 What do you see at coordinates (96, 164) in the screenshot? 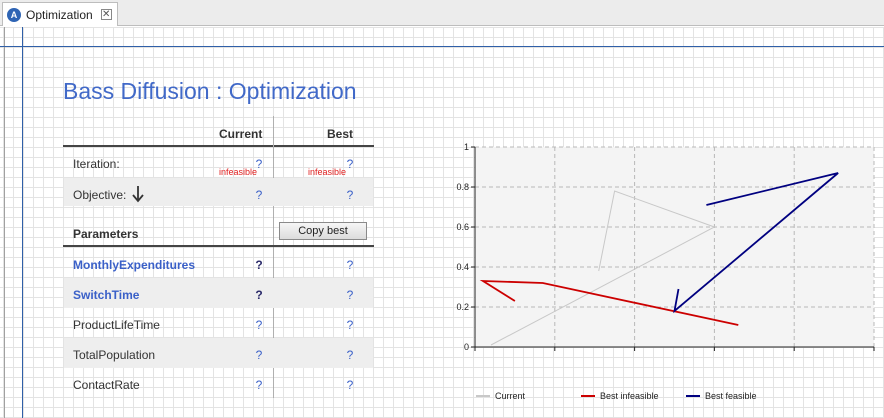
I see `iteration-label: Iteration:` at bounding box center [96, 164].